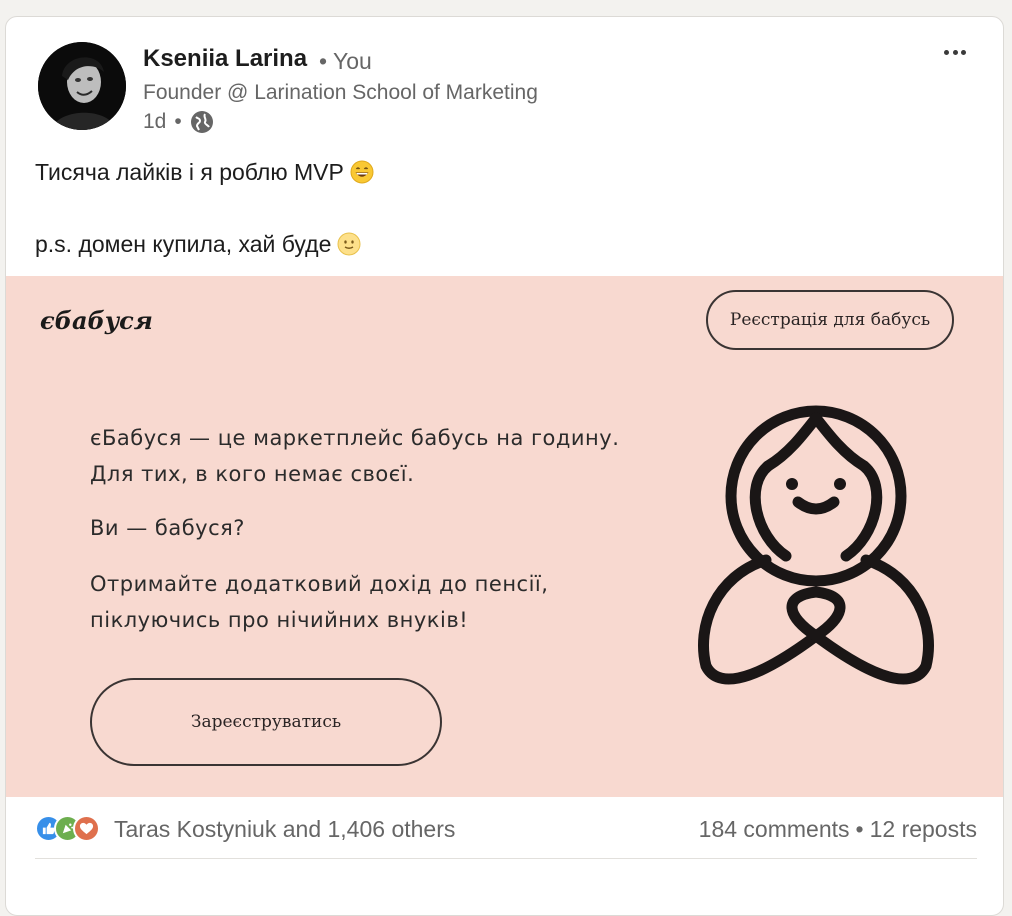 The height and width of the screenshot is (916, 1012). I want to click on slightly-smiling-face-emoji, so click(349, 247).